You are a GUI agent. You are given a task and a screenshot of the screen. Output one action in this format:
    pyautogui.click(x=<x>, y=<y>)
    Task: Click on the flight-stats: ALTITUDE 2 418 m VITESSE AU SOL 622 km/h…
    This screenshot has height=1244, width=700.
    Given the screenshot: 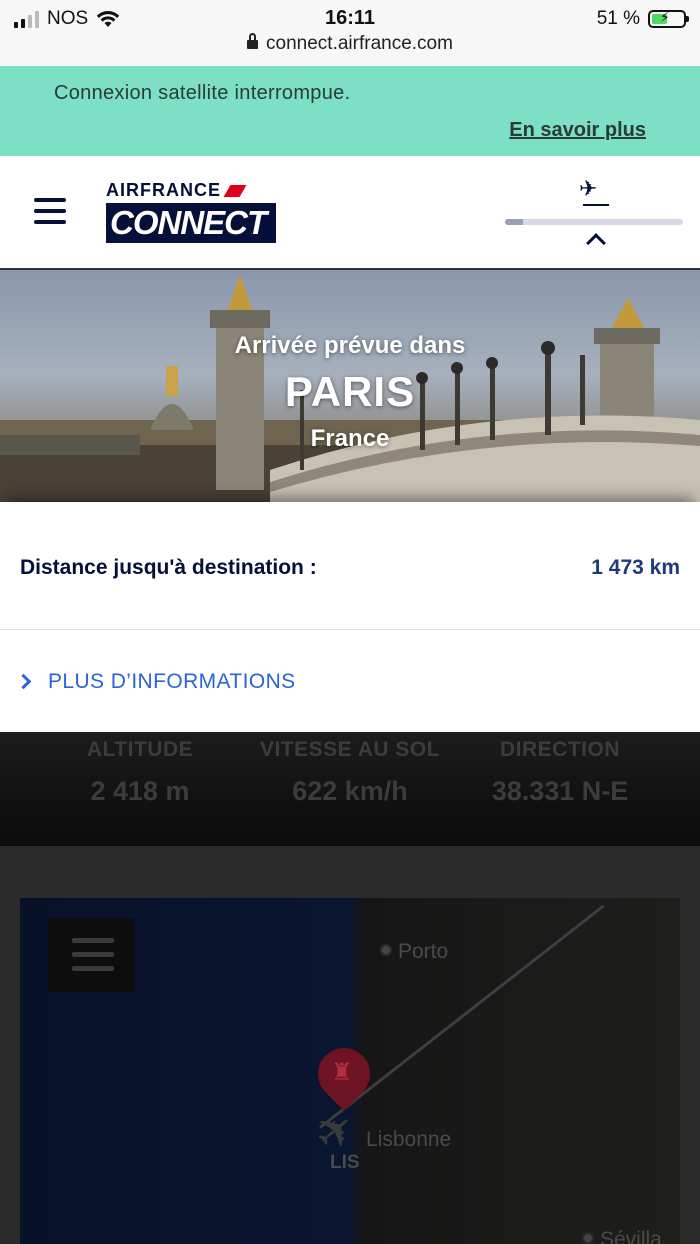 What is the action you would take?
    pyautogui.click(x=350, y=789)
    